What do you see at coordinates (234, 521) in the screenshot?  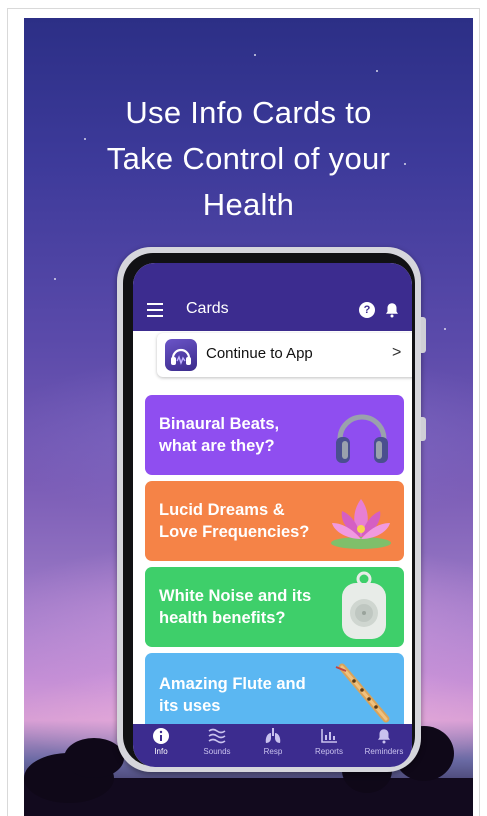 I see `card-title: Lucid Dreams & Love Frequencies?` at bounding box center [234, 521].